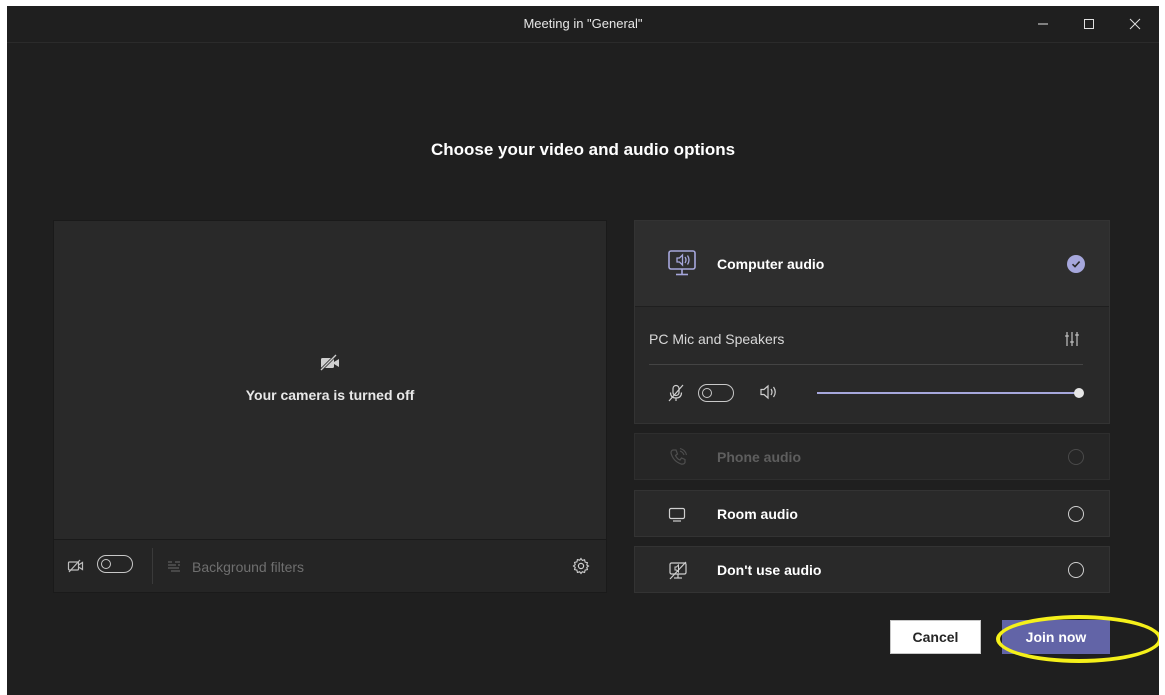 The image size is (1165, 695). I want to click on phone-audio-label: Phone audio, so click(759, 457).